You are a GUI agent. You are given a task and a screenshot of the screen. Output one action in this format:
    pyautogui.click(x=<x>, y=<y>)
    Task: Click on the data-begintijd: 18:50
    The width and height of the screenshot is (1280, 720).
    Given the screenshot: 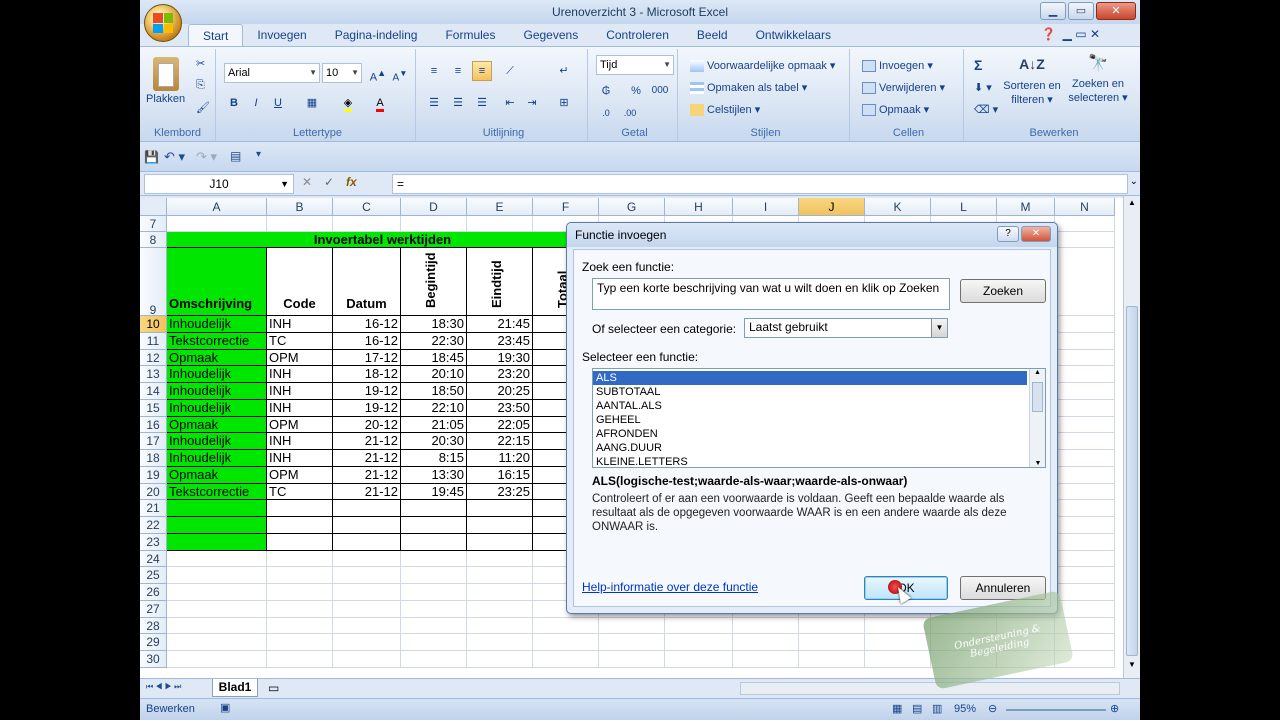 What is the action you would take?
    pyautogui.click(x=434, y=391)
    